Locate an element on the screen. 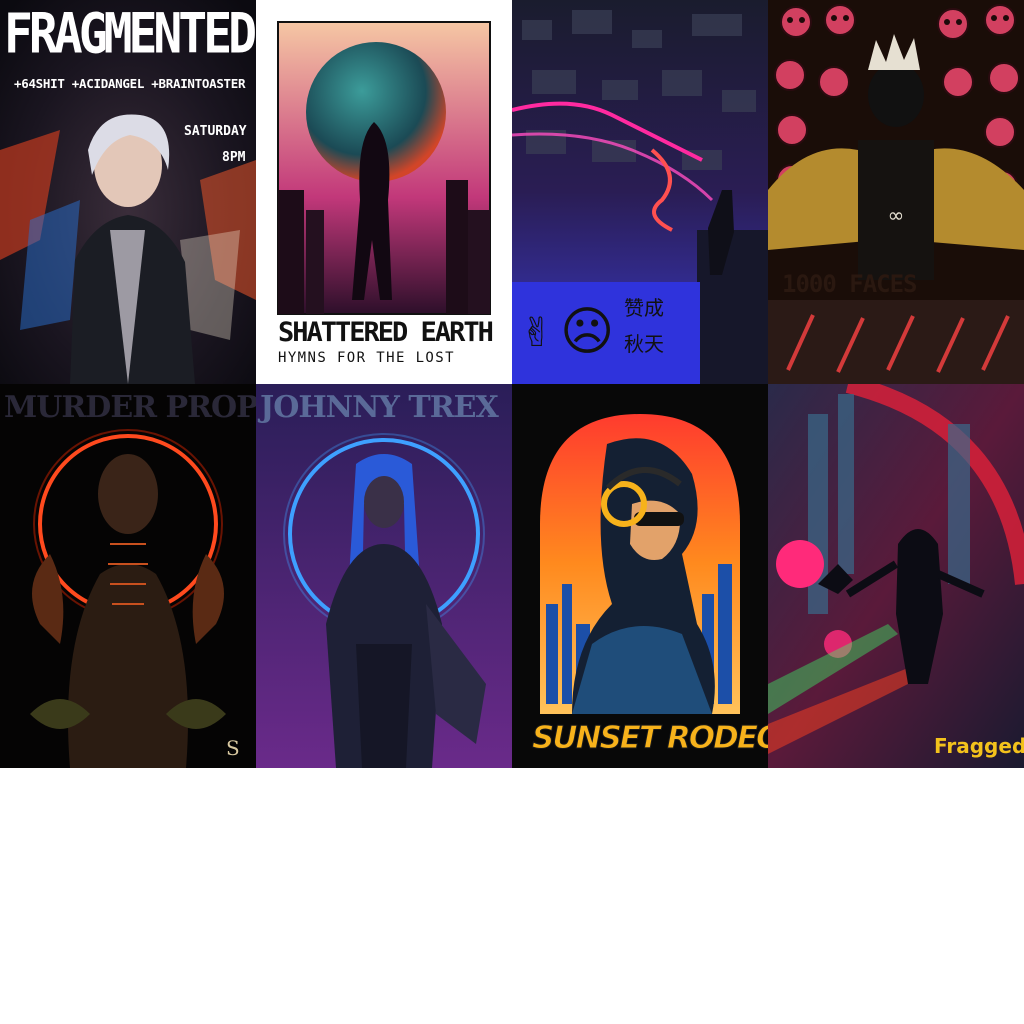  poster-autumn-city: ✌ ☹ 赞成 秋天 is located at coordinates (640, 192).